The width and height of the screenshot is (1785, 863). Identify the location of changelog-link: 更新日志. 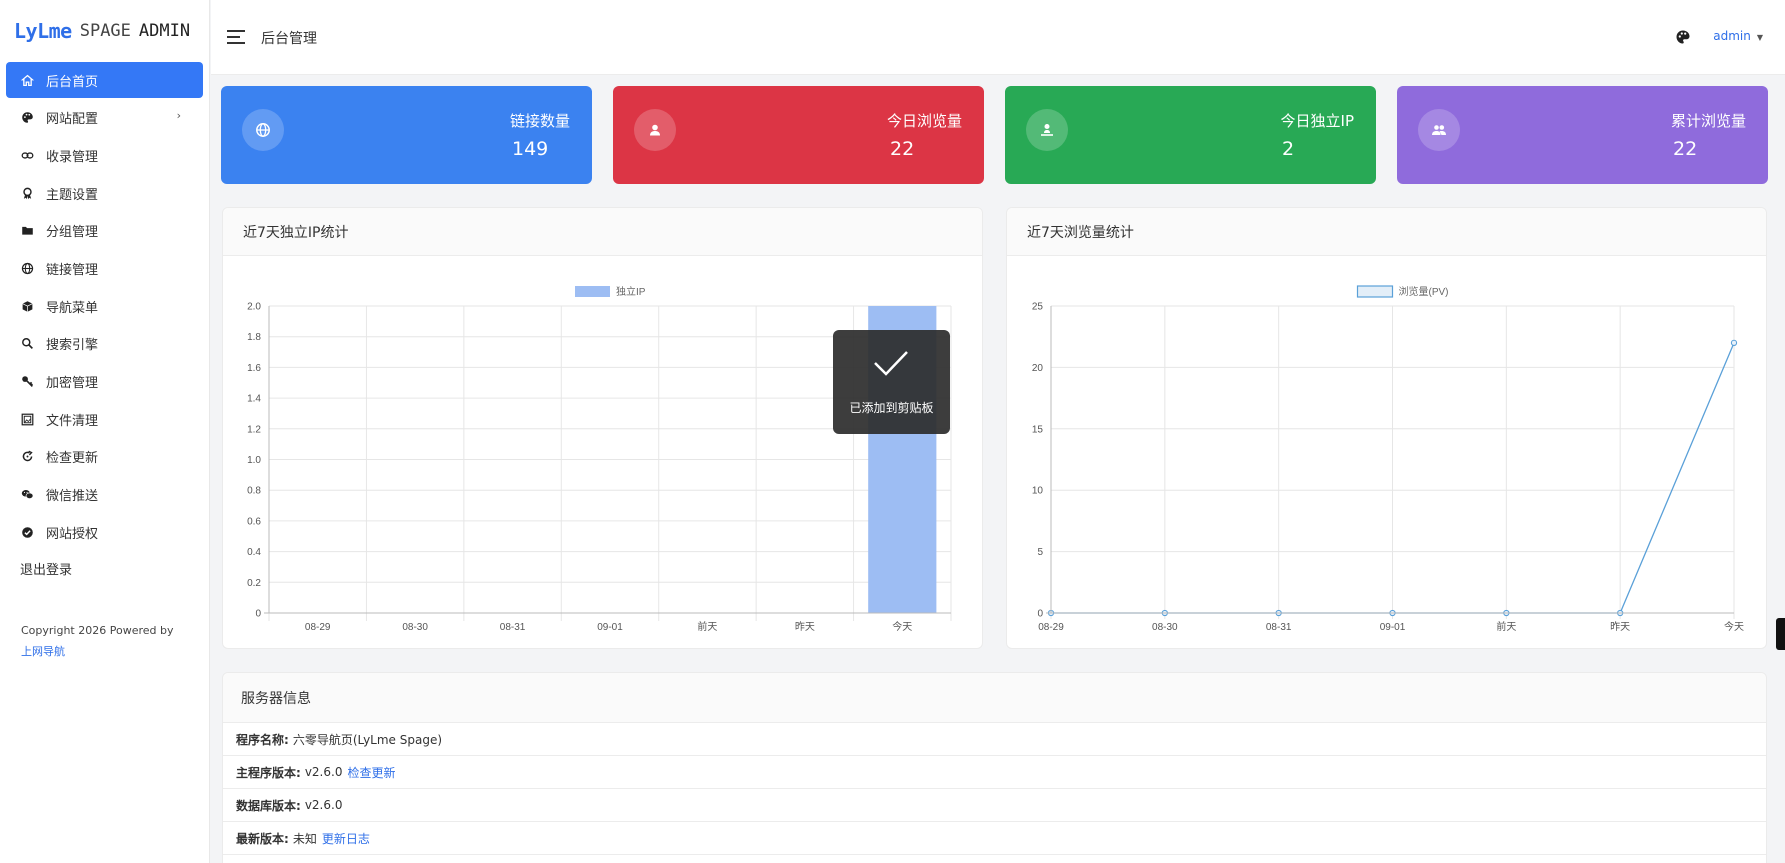
(346, 838).